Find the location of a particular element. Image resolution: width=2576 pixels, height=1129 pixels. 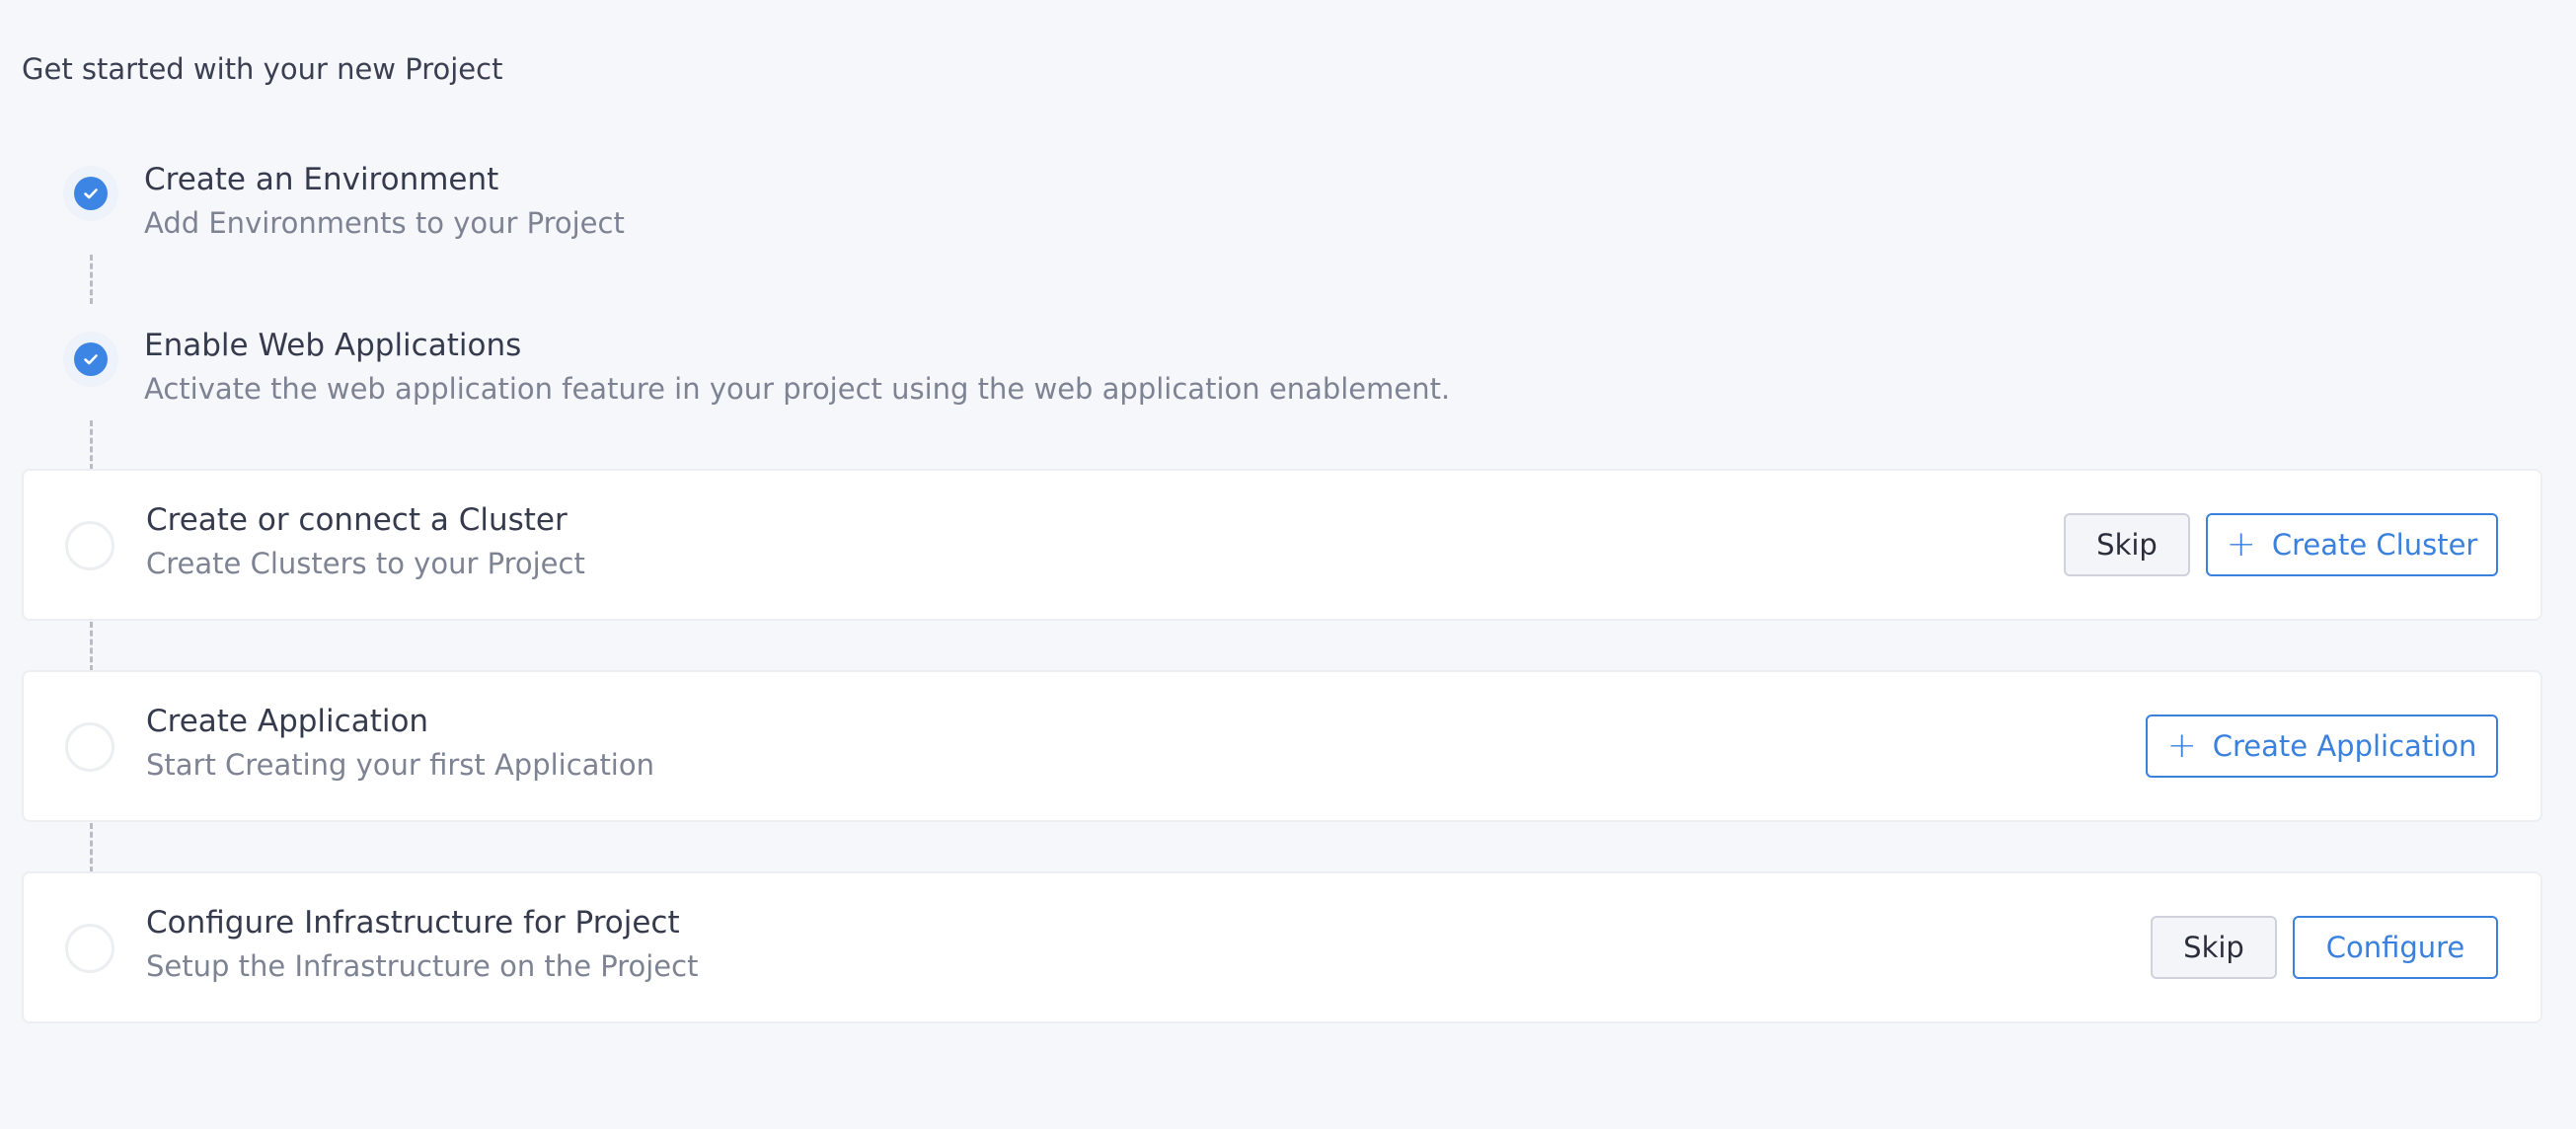

create-cluster-label: Create Cluster is located at coordinates (2374, 545).